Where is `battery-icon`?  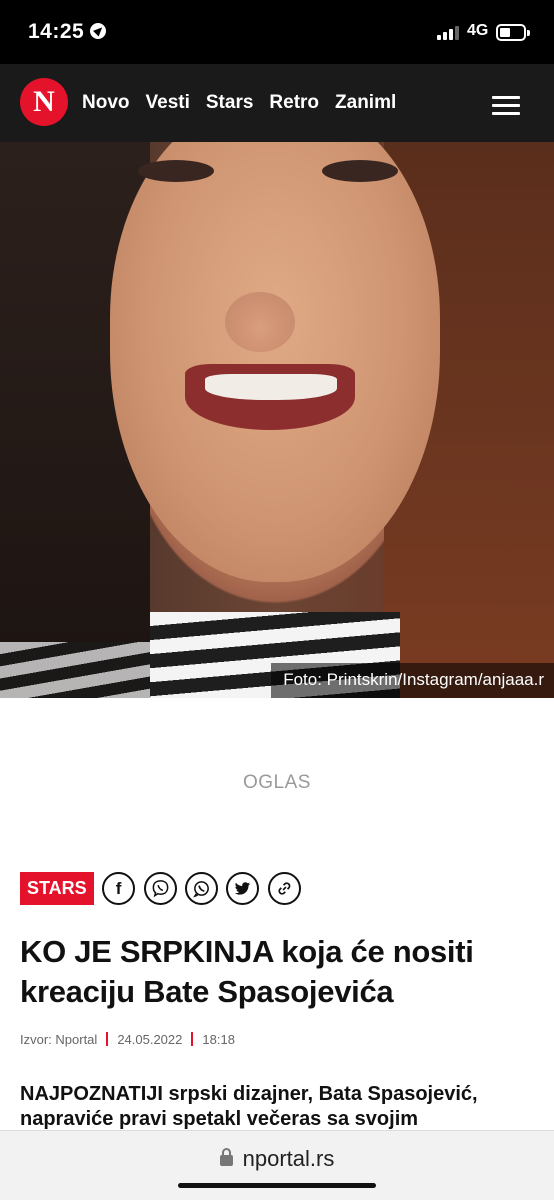
battery-icon is located at coordinates (513, 32).